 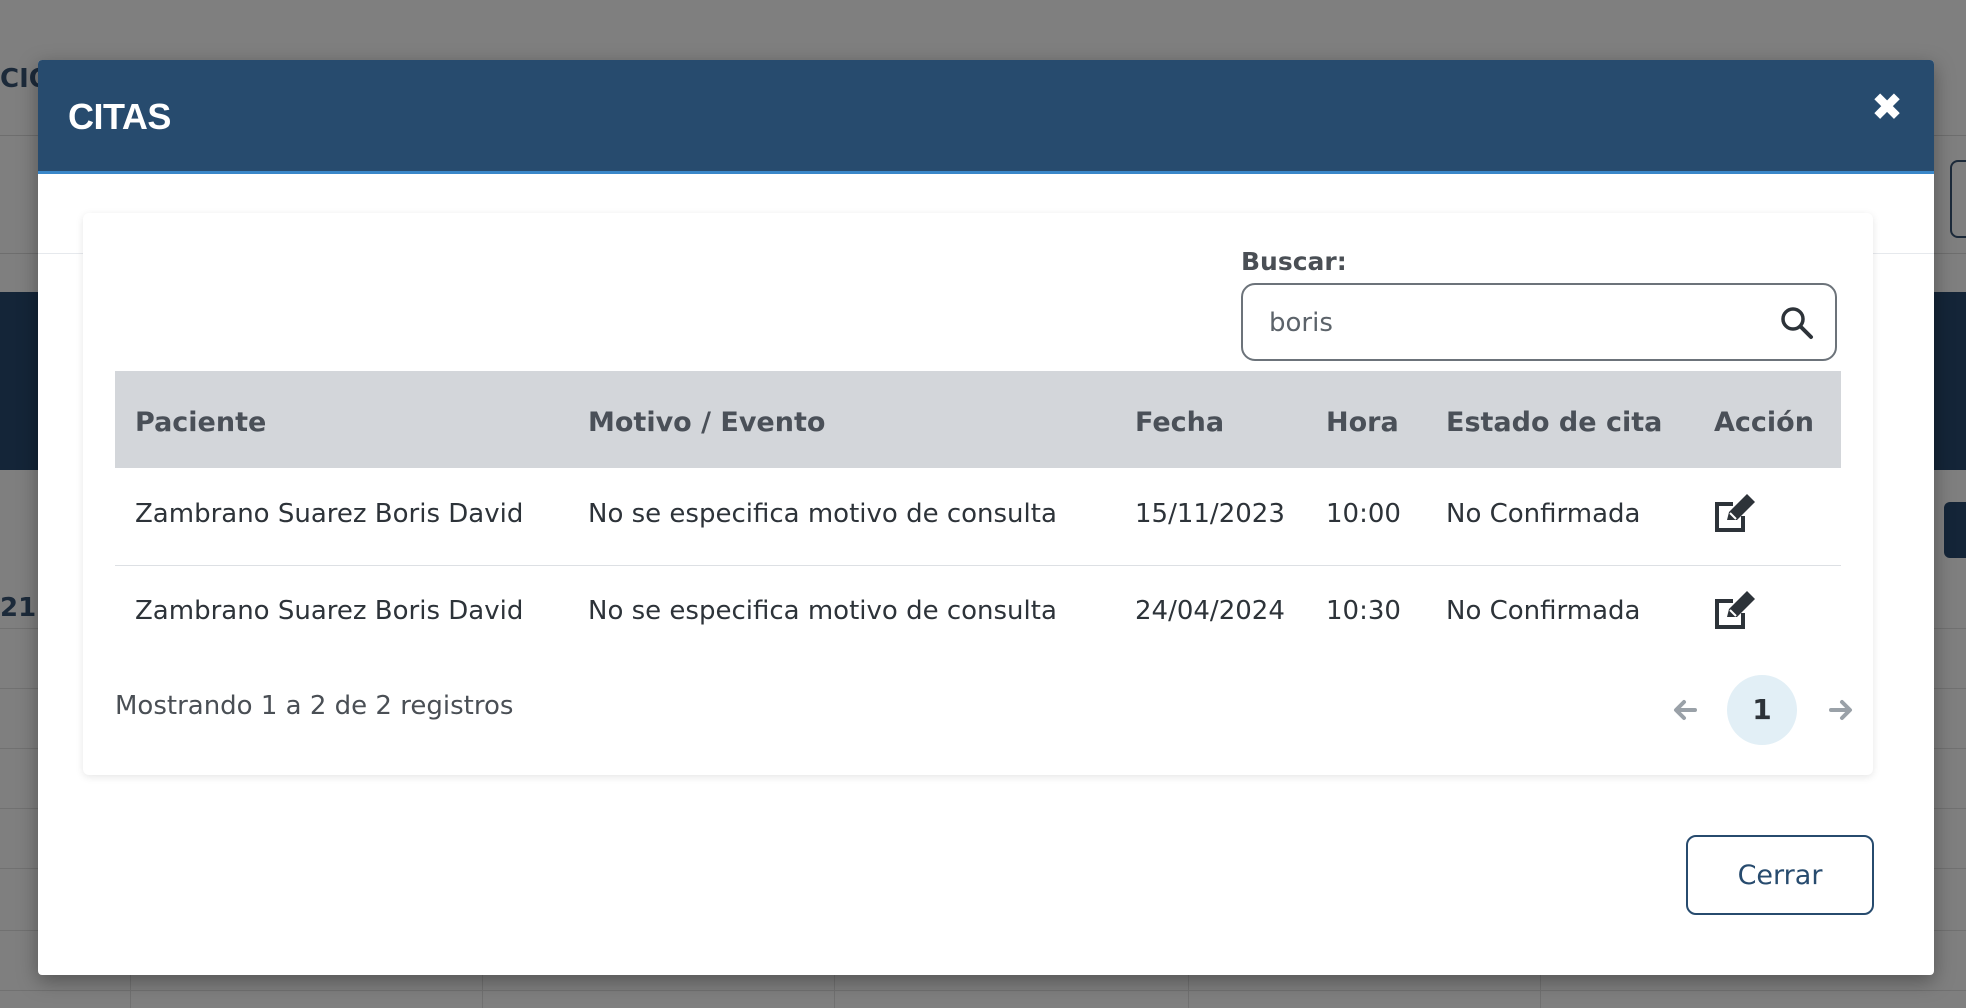 I want to click on pagination-previous-icon, so click(x=1685, y=710).